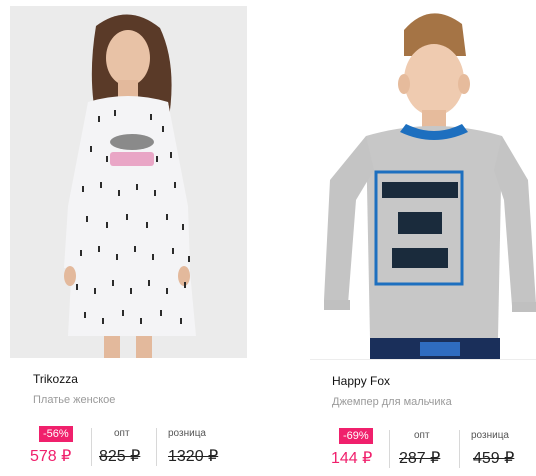 The width and height of the screenshot is (536, 476). What do you see at coordinates (420, 458) in the screenshot?
I see `opt-price: 287 ₽` at bounding box center [420, 458].